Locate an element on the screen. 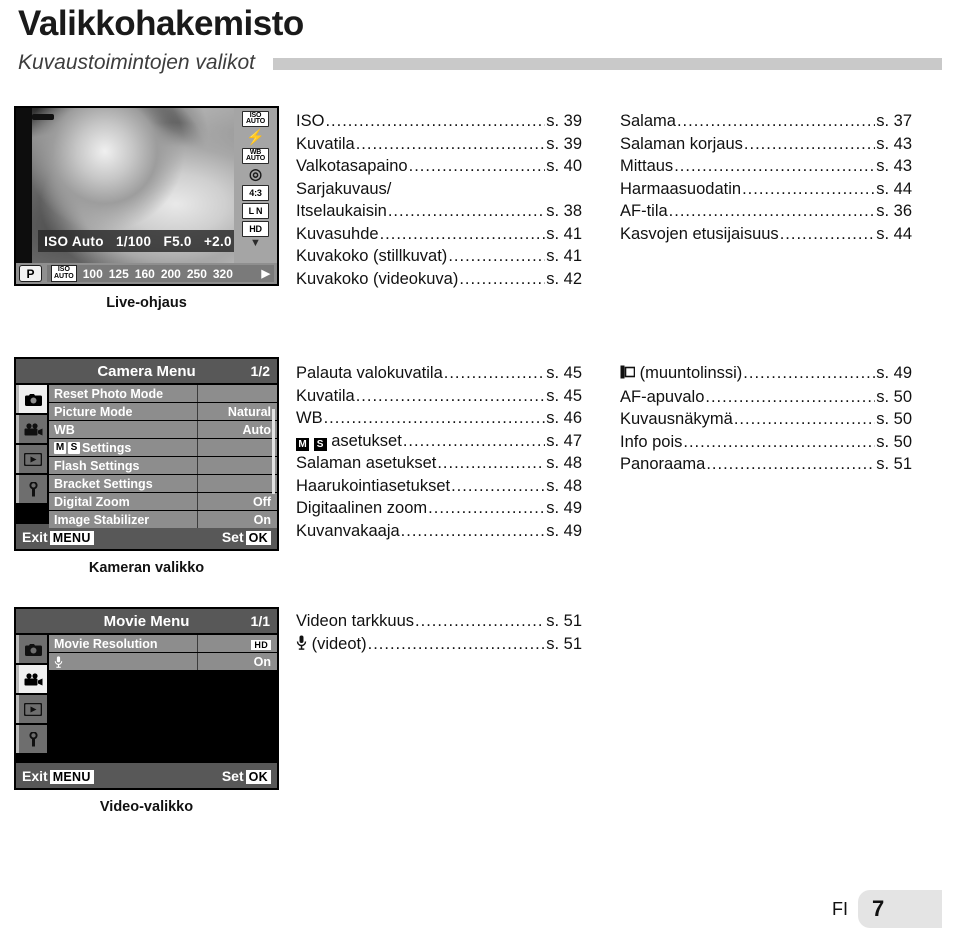 The image size is (960, 948). movie-menu-tab-strip is located at coordinates (32, 698).